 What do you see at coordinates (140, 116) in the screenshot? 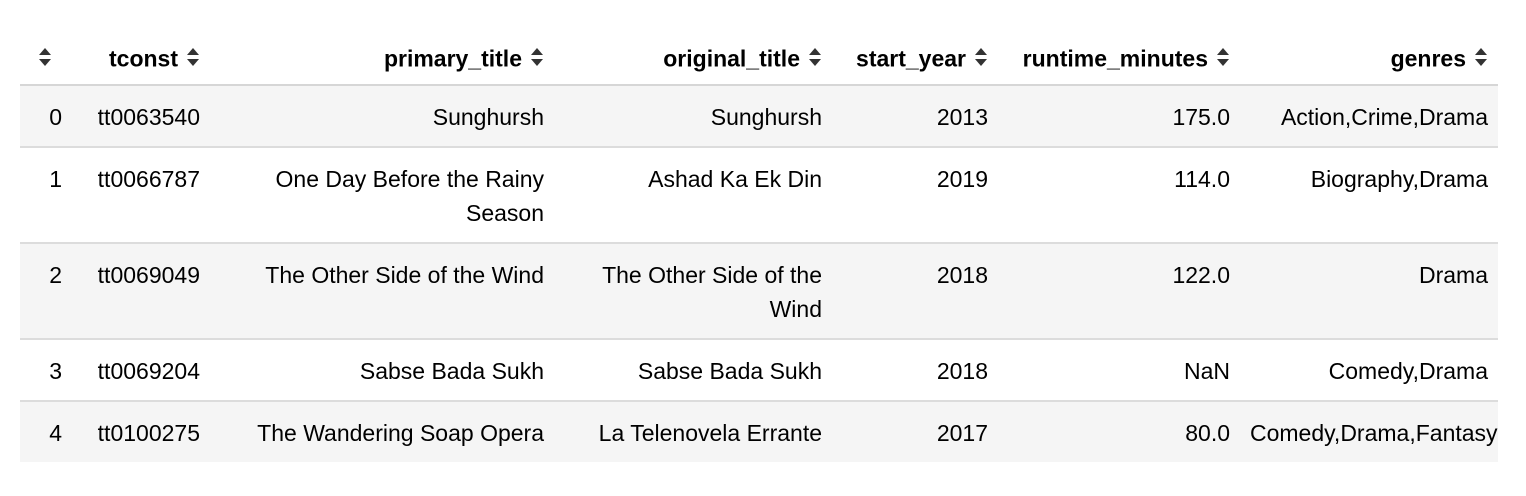
I see `cell-tconst: tt0063540` at bounding box center [140, 116].